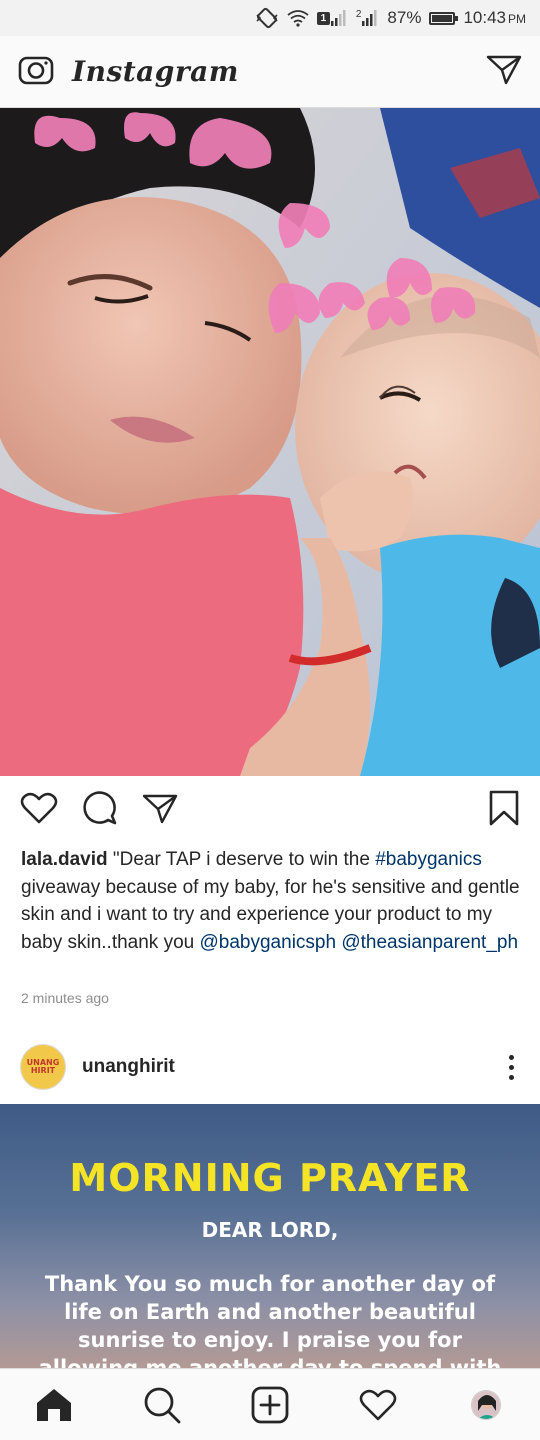 The height and width of the screenshot is (1440, 540). I want to click on app-header: Instagram, so click(270, 72).